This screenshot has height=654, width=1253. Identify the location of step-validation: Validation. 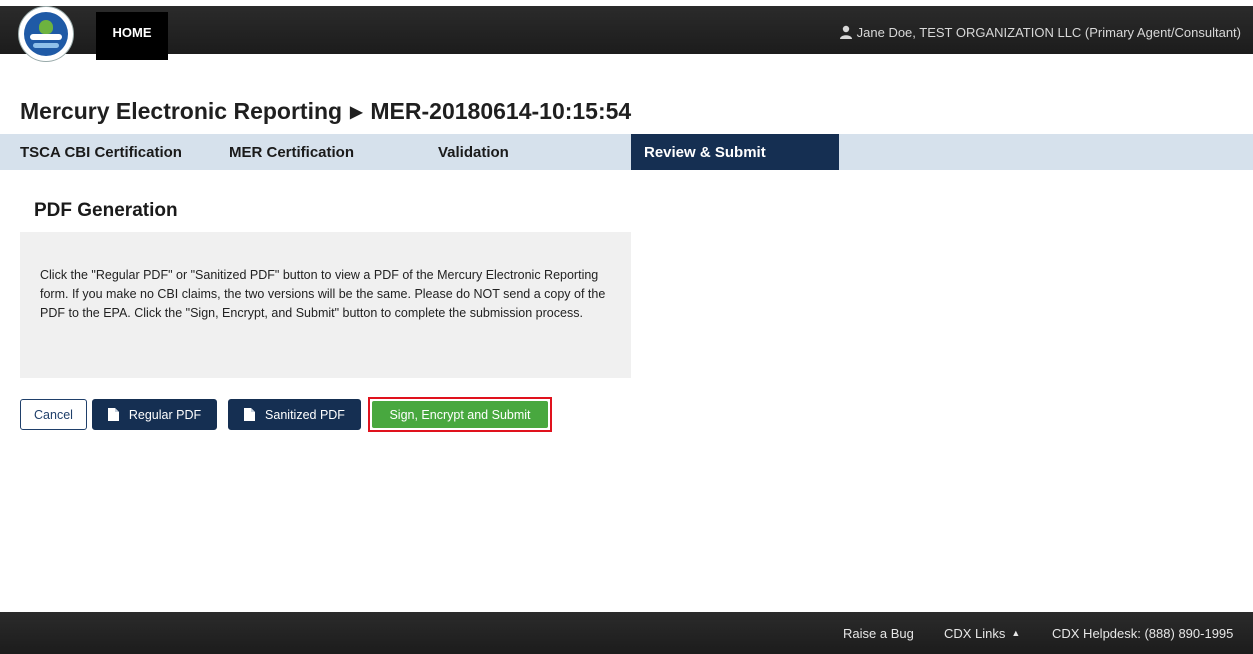
(473, 152).